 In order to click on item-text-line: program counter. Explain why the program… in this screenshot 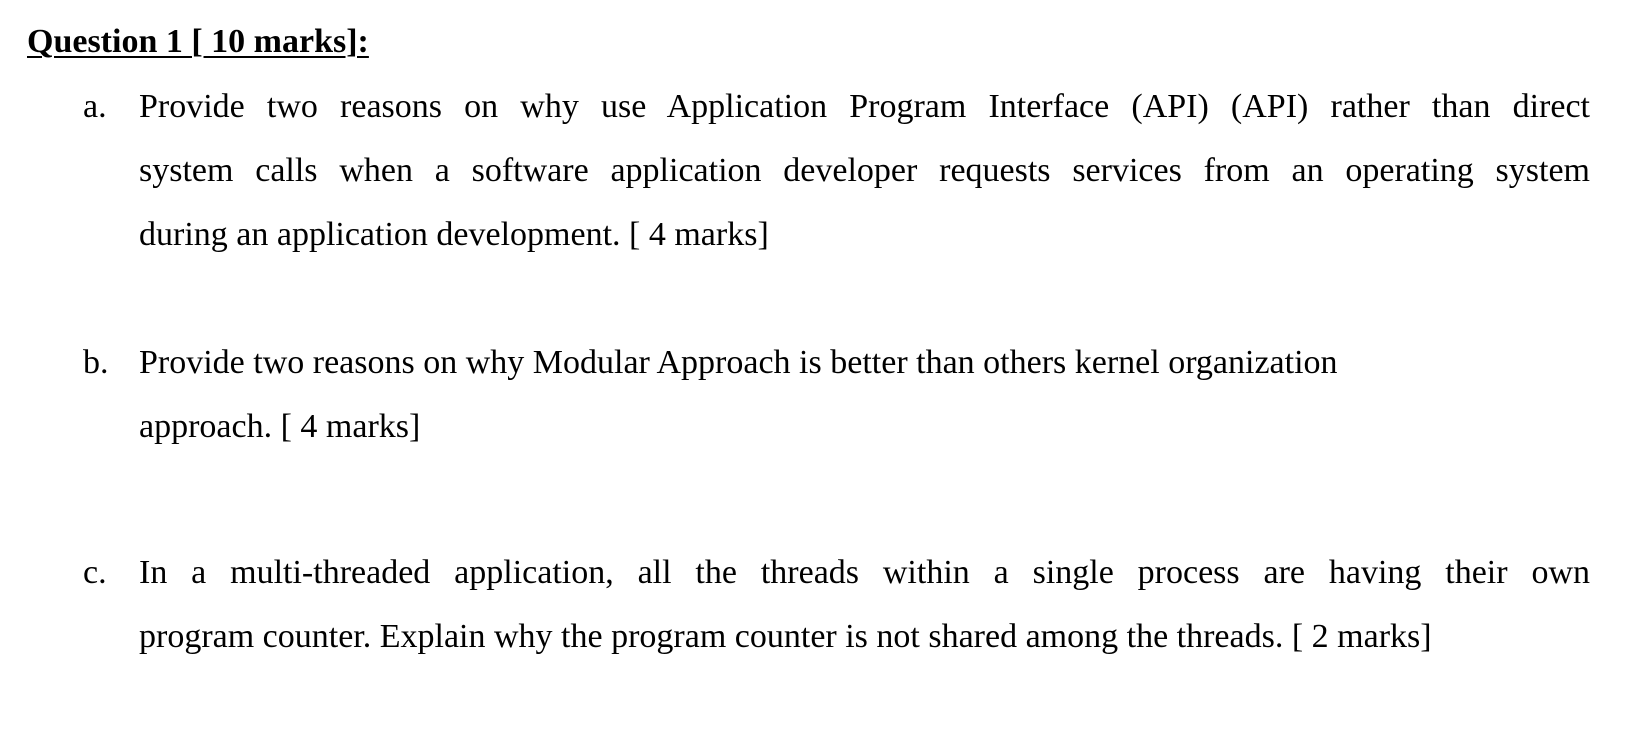, I will do `click(785, 636)`.